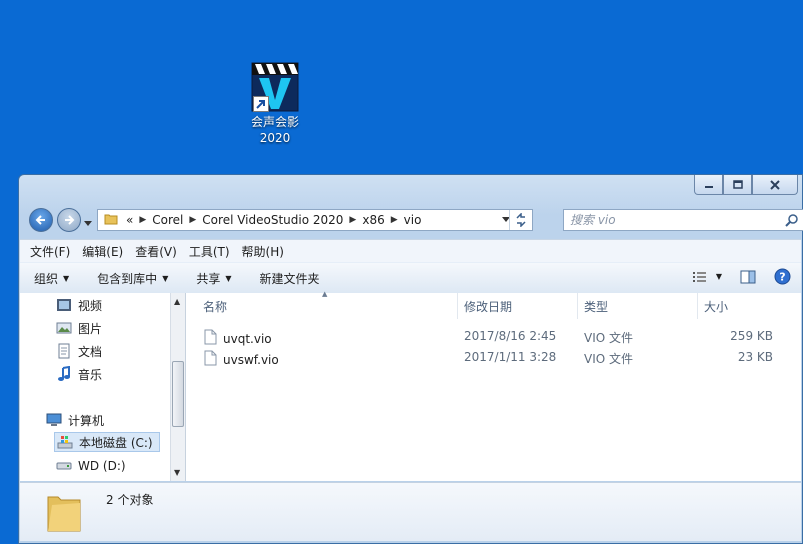 This screenshot has height=544, width=803. Describe the element at coordinates (674, 220) in the screenshot. I see `search-input` at that location.